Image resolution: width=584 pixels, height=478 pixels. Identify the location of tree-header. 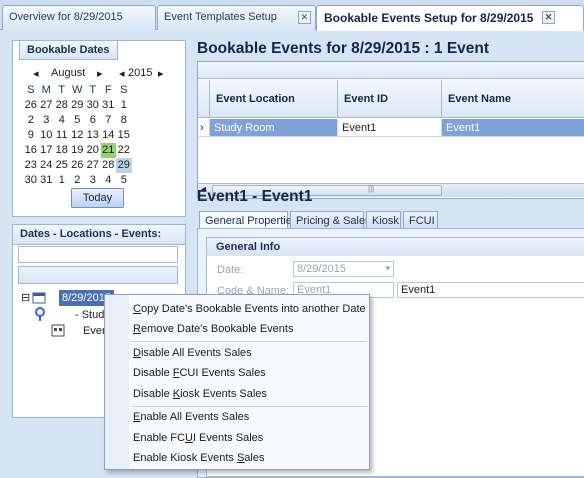
(98, 275).